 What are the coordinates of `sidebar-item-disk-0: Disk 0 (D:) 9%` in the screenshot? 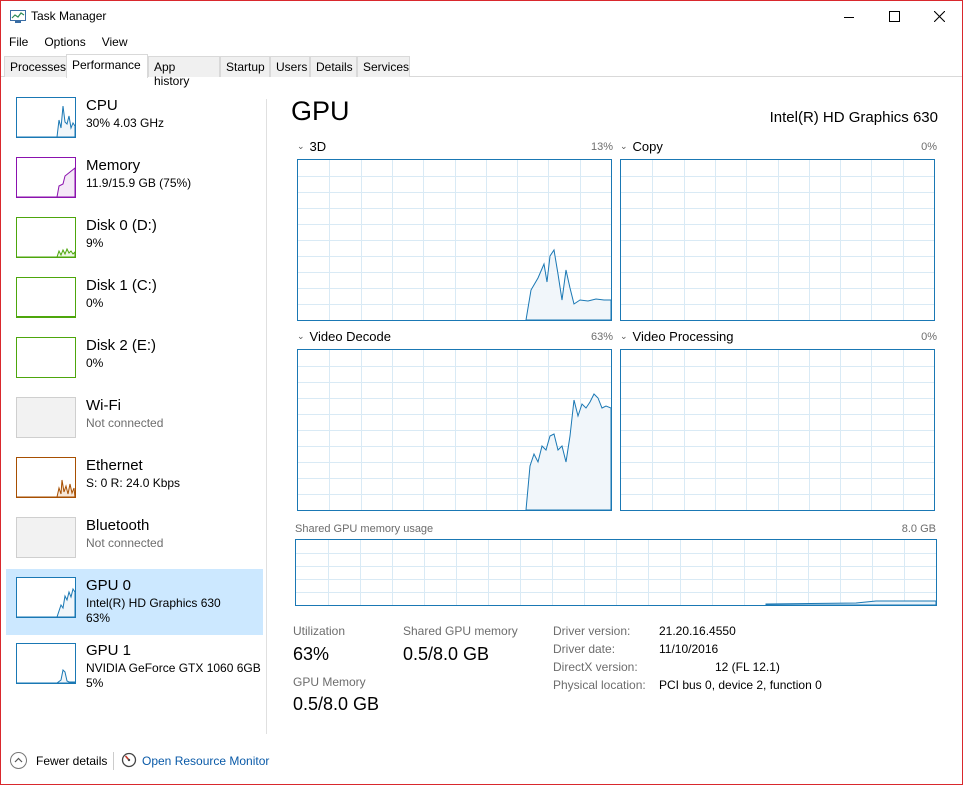 It's located at (134, 239).